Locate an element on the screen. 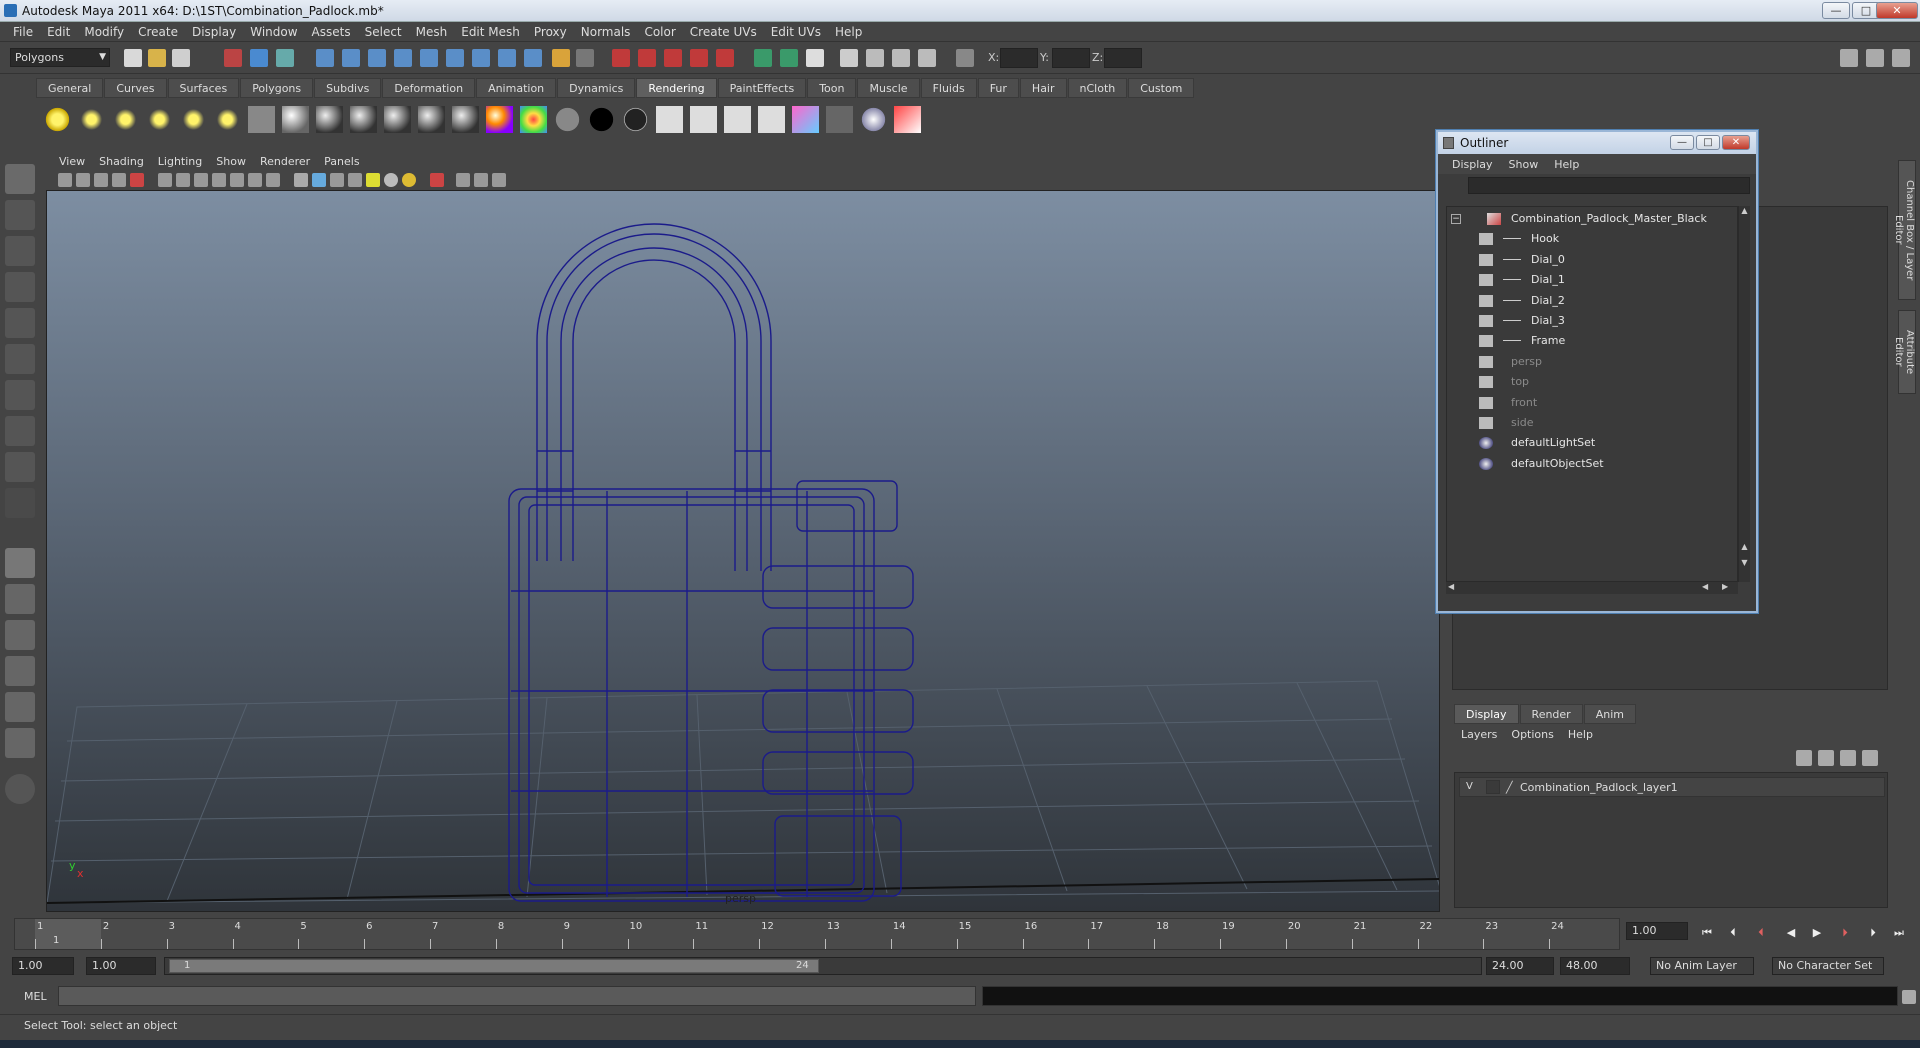  snap-point-icon is located at coordinates (673, 58).